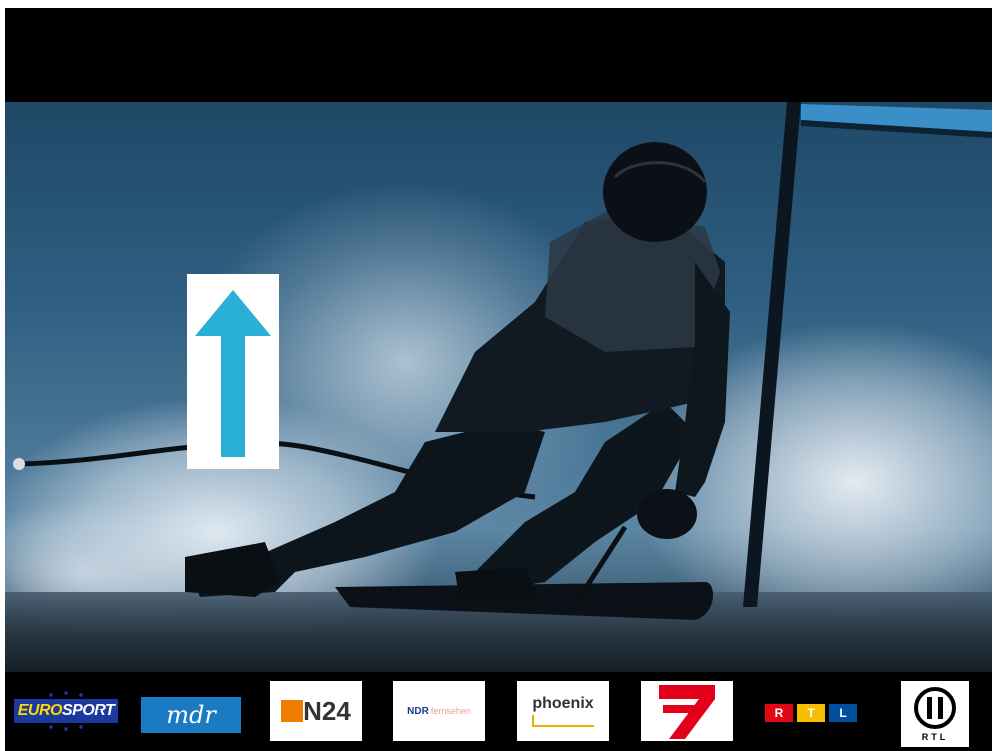  I want to click on channel-logo-rtl2: RTL, so click(935, 714).